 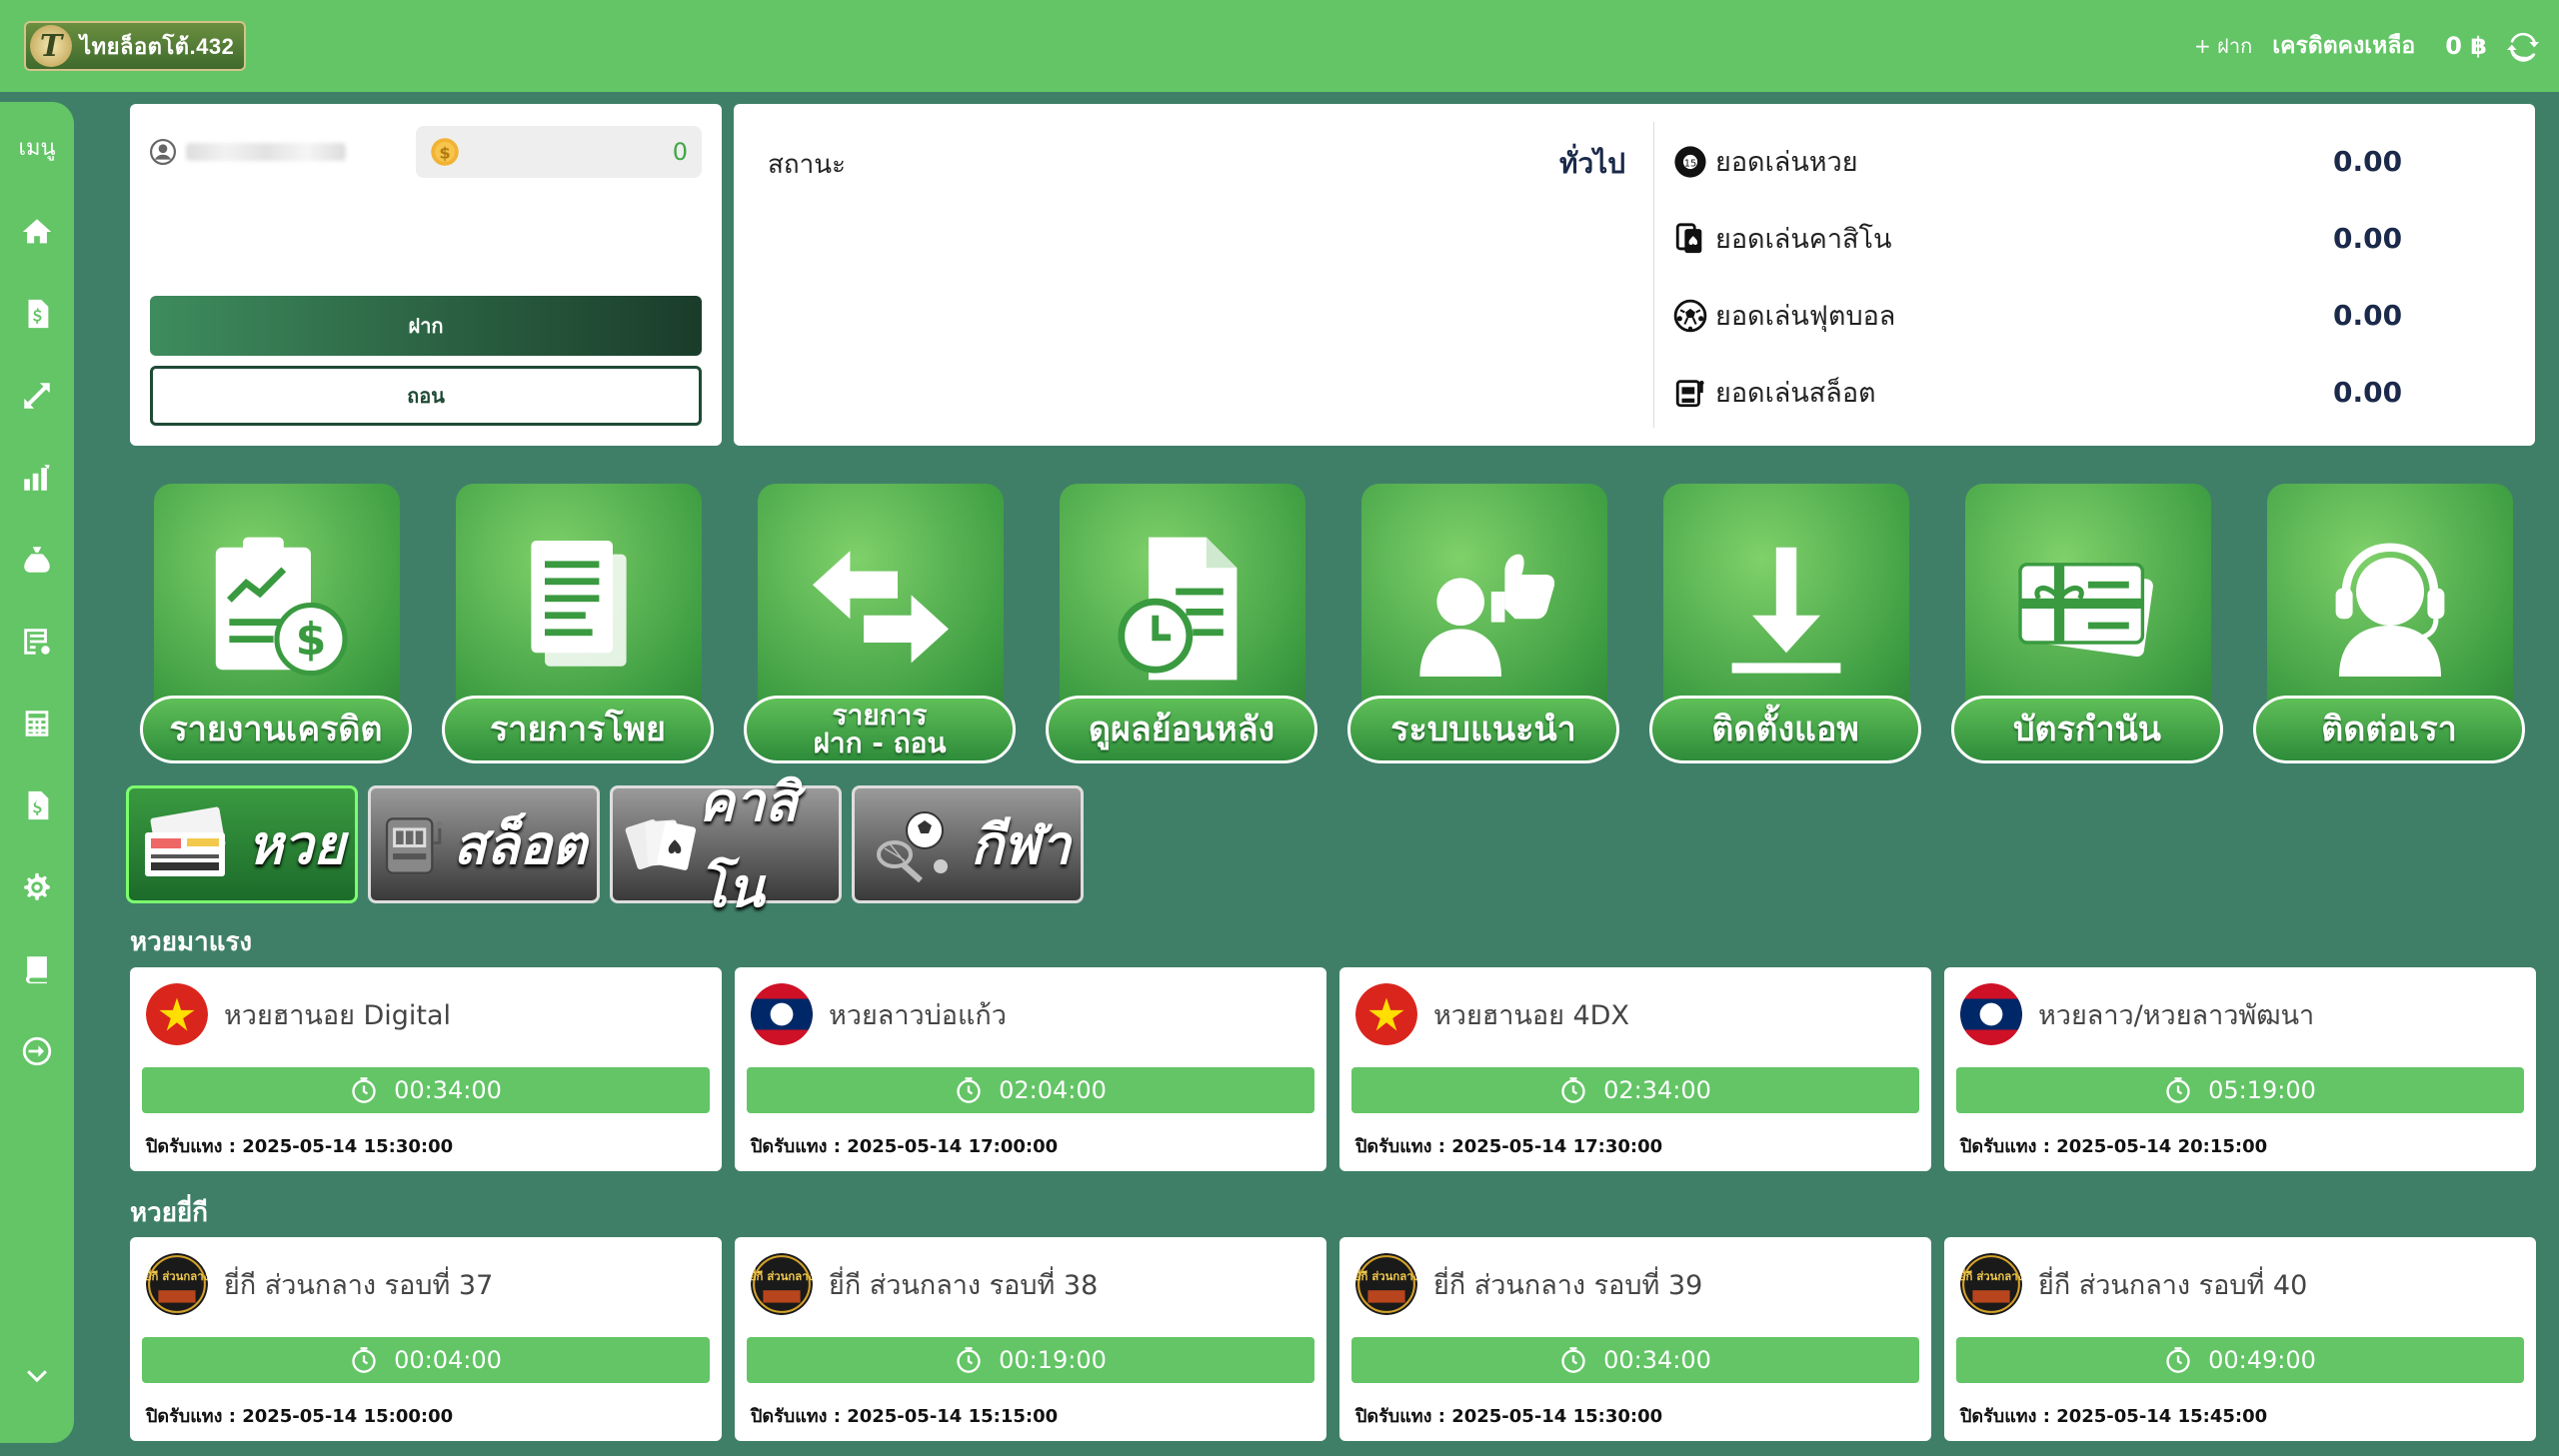 I want to click on header-deposit-link: + ฝาก, so click(x=2223, y=46).